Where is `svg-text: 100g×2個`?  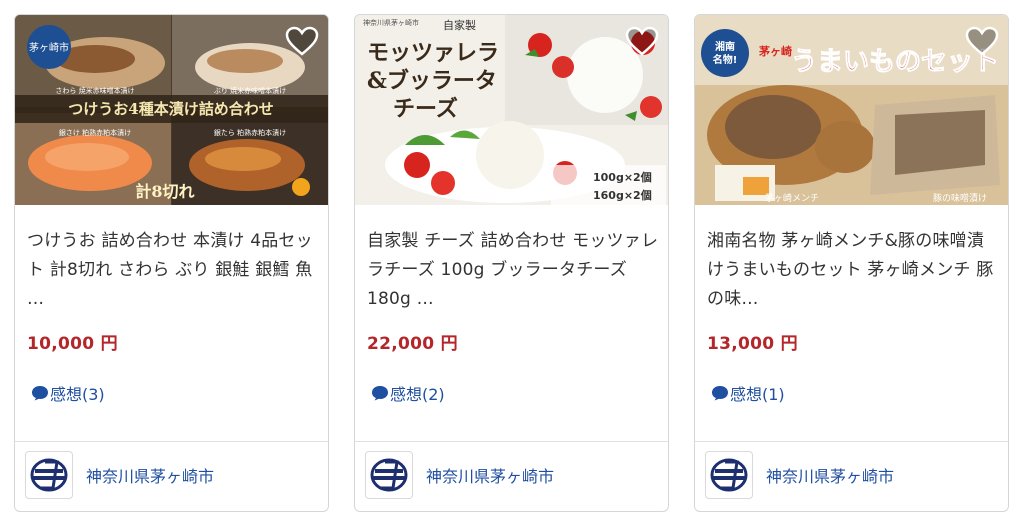
svg-text: 100g×2個 is located at coordinates (622, 177).